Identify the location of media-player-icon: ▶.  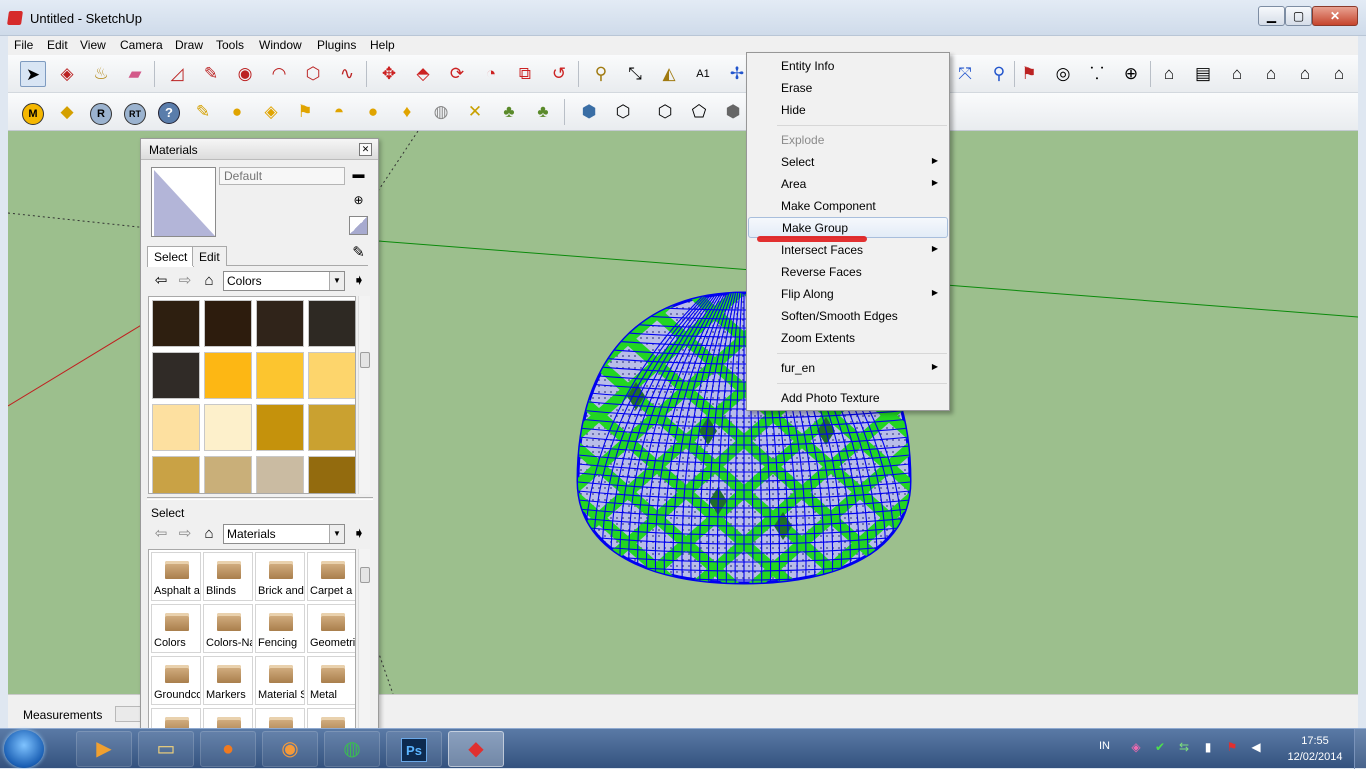
(104, 749).